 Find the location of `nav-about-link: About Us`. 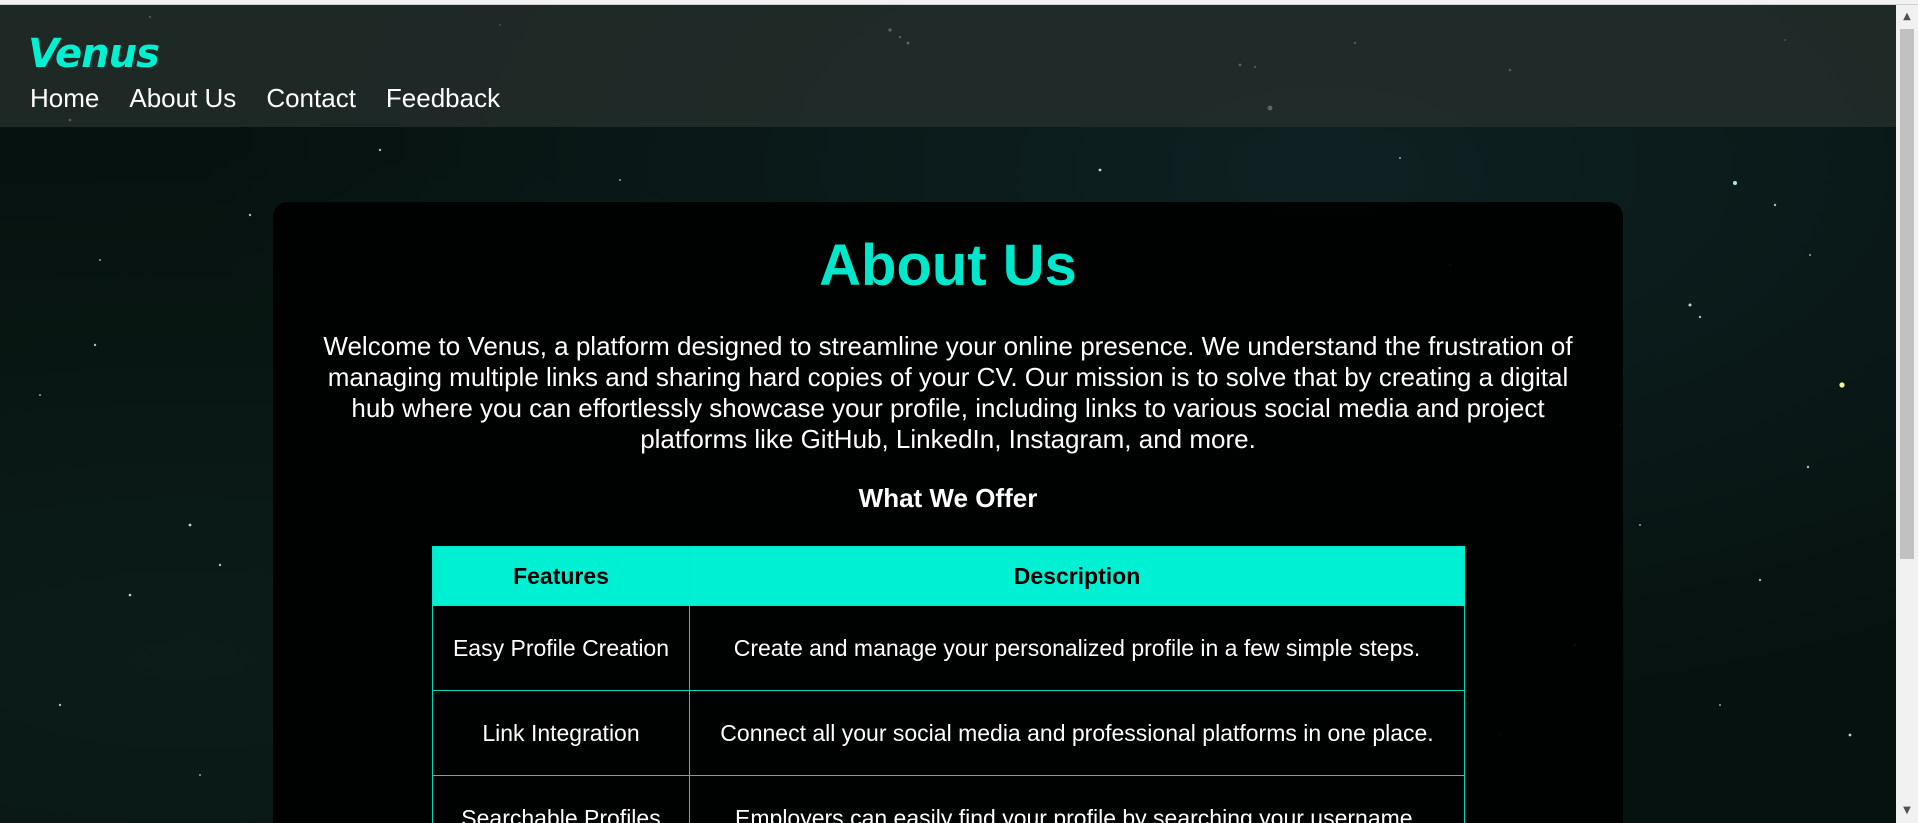

nav-about-link: About Us is located at coordinates (182, 98).